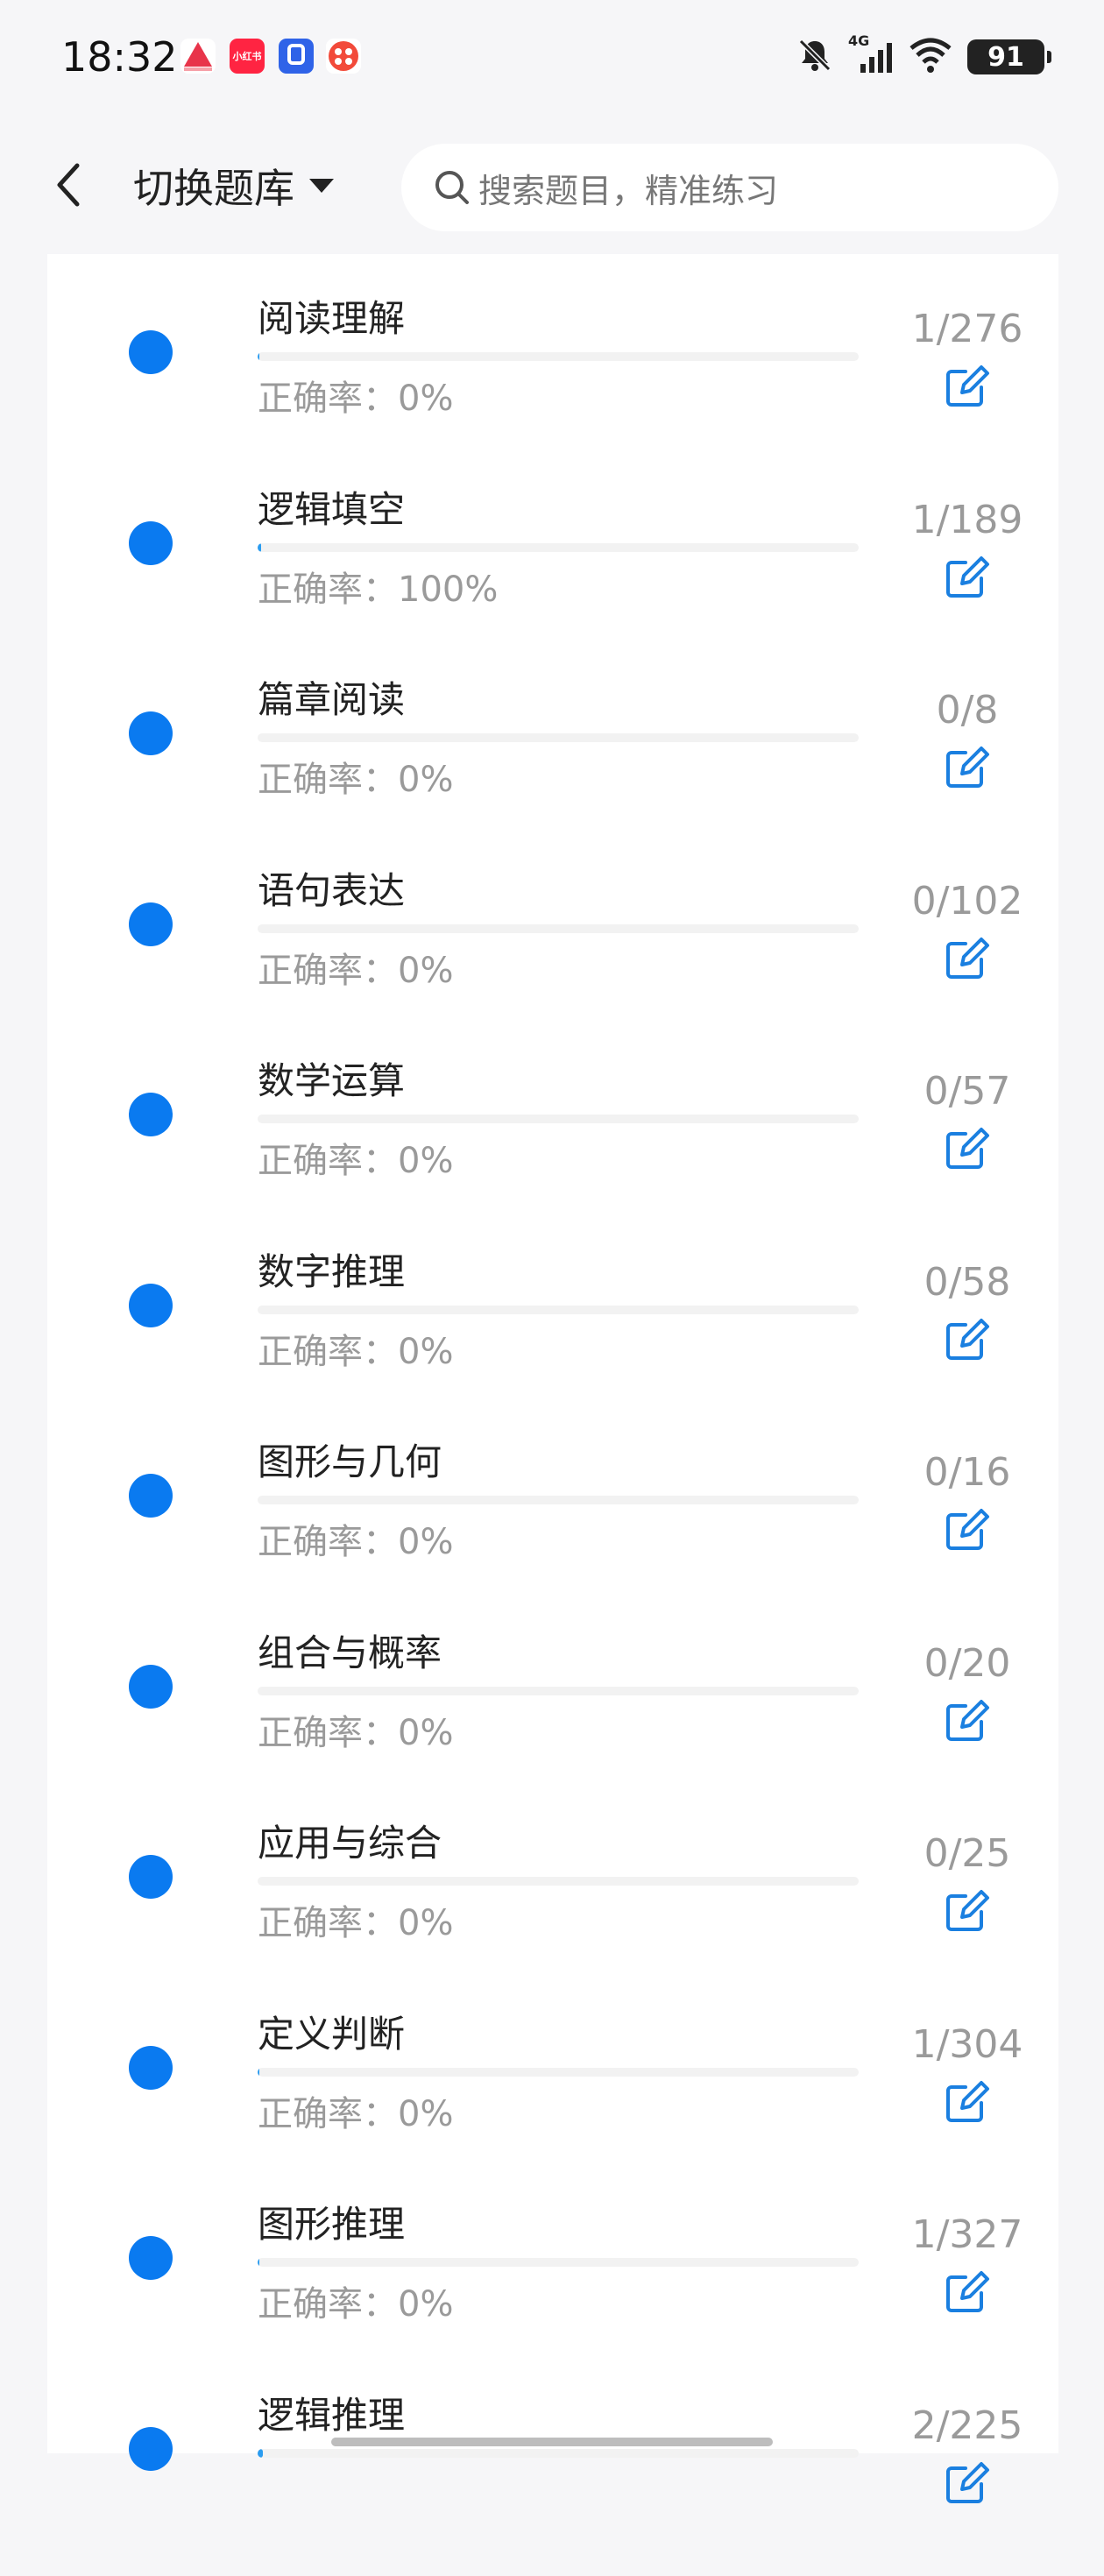 The image size is (1104, 2576). Describe the element at coordinates (552, 1528) in the screenshot. I see `topic-row: 图形与几何正确率：0% 0/16` at that location.